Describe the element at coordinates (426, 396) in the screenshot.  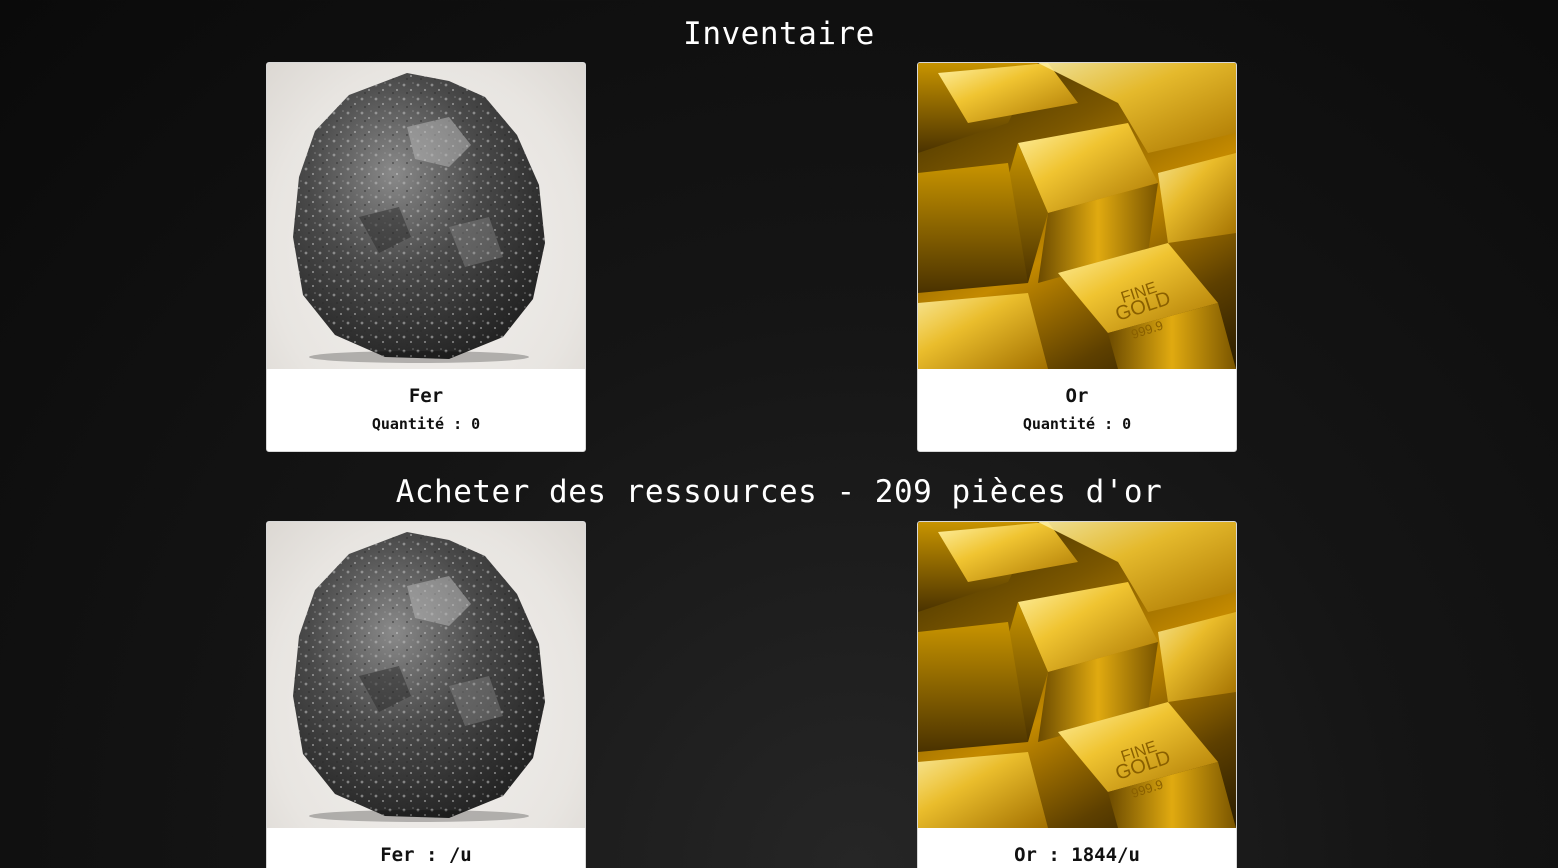
I see `resource-name: Fer` at that location.